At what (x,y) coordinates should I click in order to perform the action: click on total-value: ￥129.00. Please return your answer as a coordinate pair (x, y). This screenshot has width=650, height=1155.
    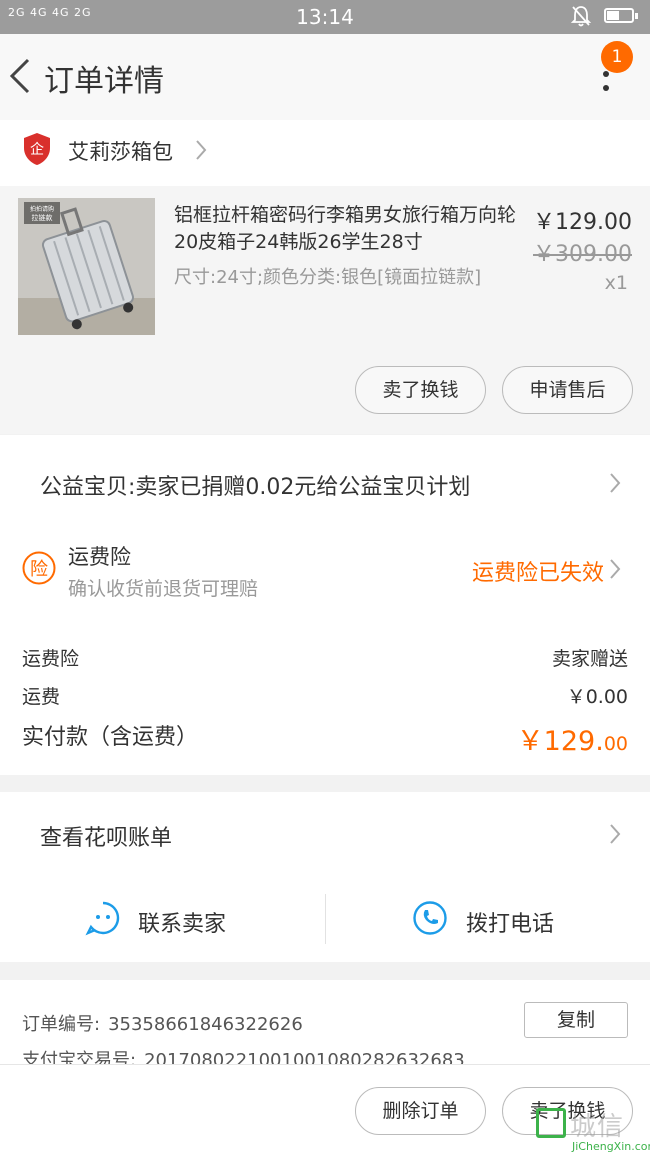
    Looking at the image, I should click on (572, 741).